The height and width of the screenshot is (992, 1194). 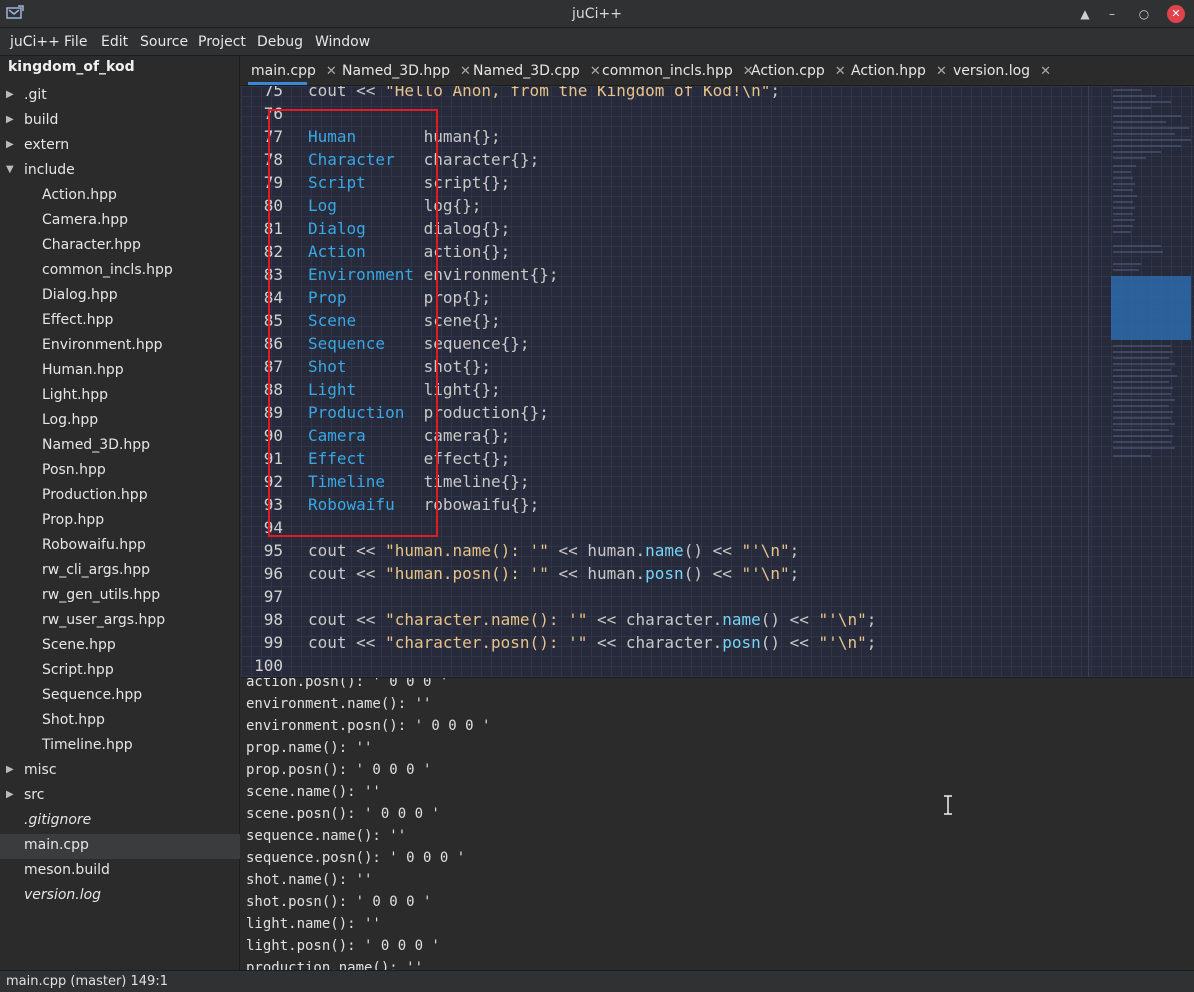 I want to click on folder-item: ▶ extern, so click(x=120, y=146).